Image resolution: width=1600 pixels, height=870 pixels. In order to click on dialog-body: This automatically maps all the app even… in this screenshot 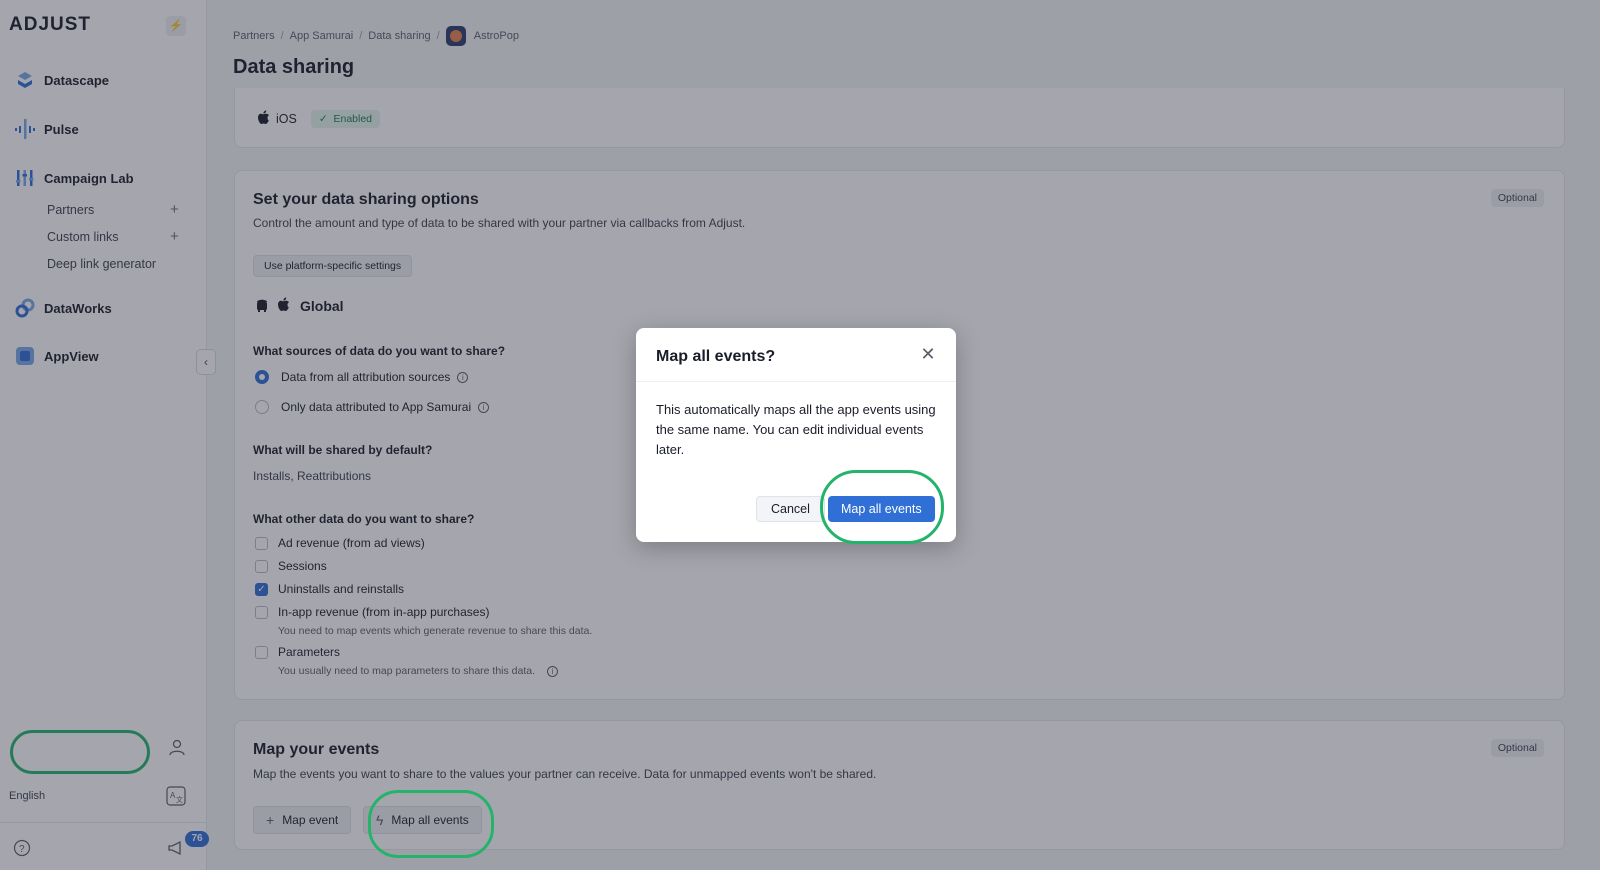, I will do `click(796, 429)`.